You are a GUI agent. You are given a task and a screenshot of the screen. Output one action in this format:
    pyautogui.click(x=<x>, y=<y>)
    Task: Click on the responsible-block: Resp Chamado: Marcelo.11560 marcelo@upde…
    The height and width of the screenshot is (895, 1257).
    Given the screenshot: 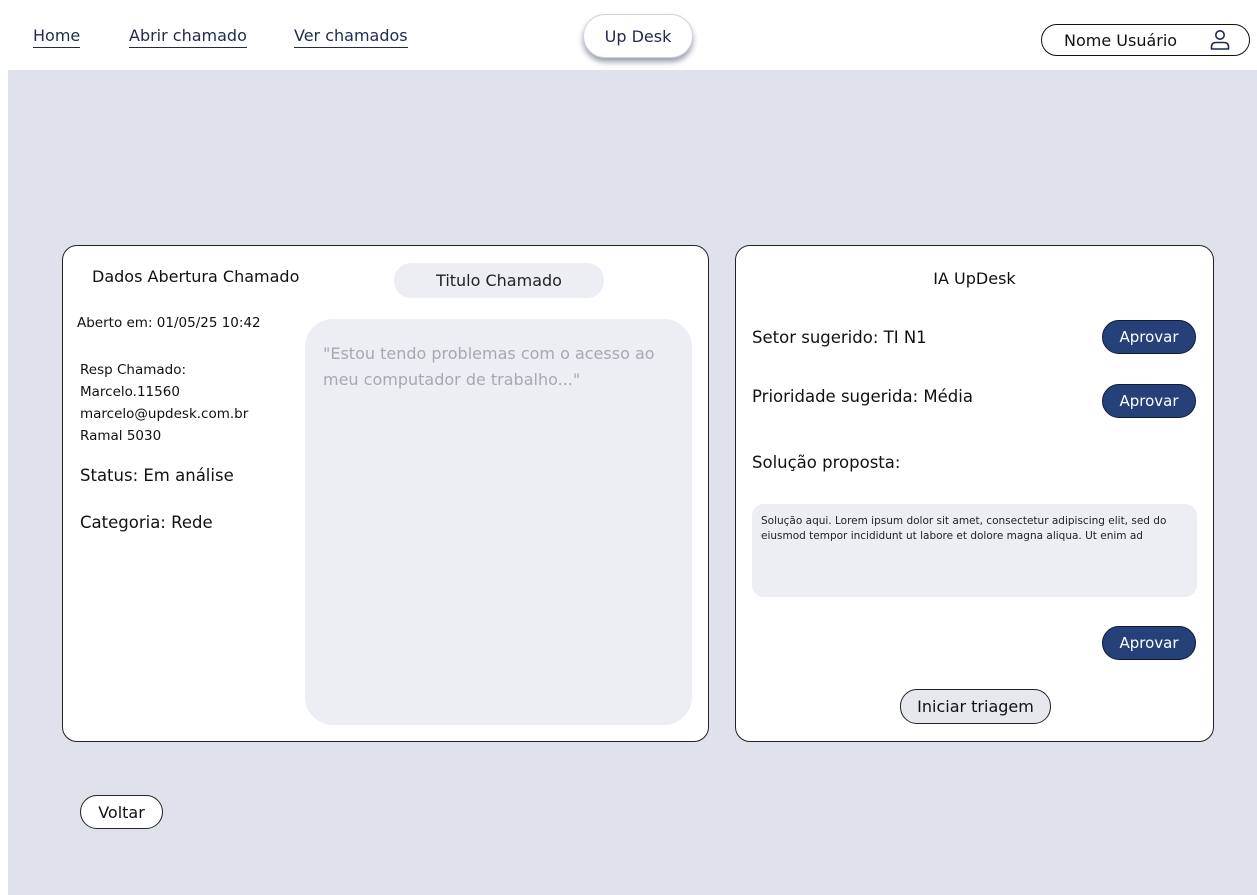 What is the action you would take?
    pyautogui.click(x=164, y=403)
    